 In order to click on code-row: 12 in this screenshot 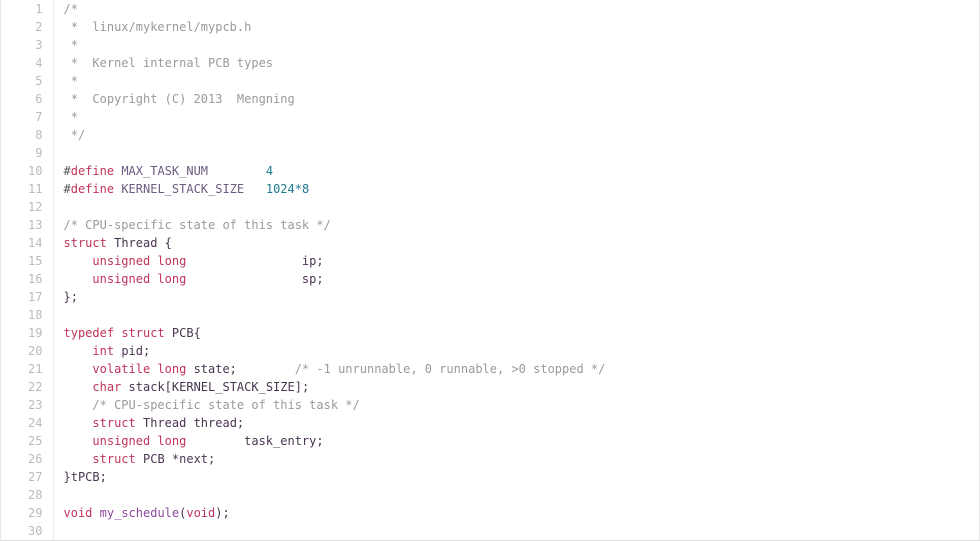, I will do `click(490, 207)`.